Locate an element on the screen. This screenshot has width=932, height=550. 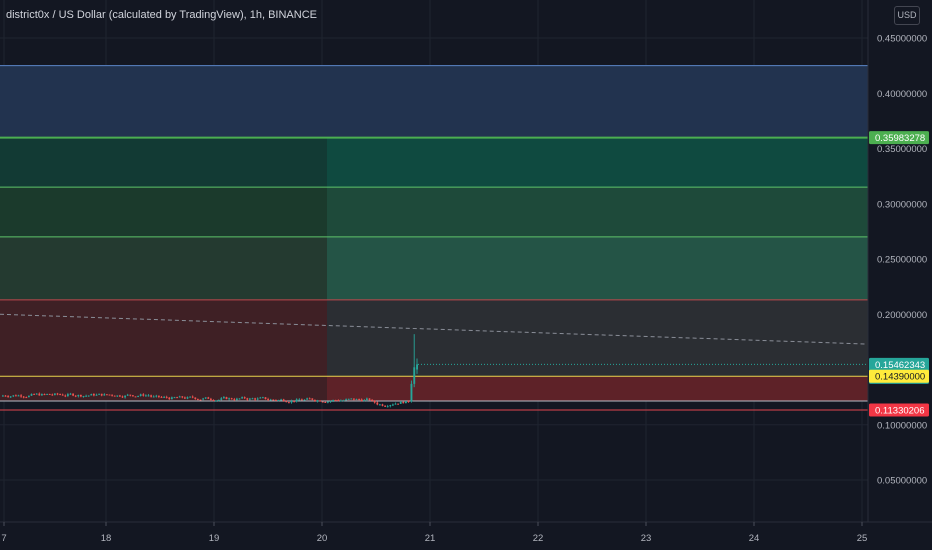
price-tick-label: 0.45000000 is located at coordinates (902, 39).